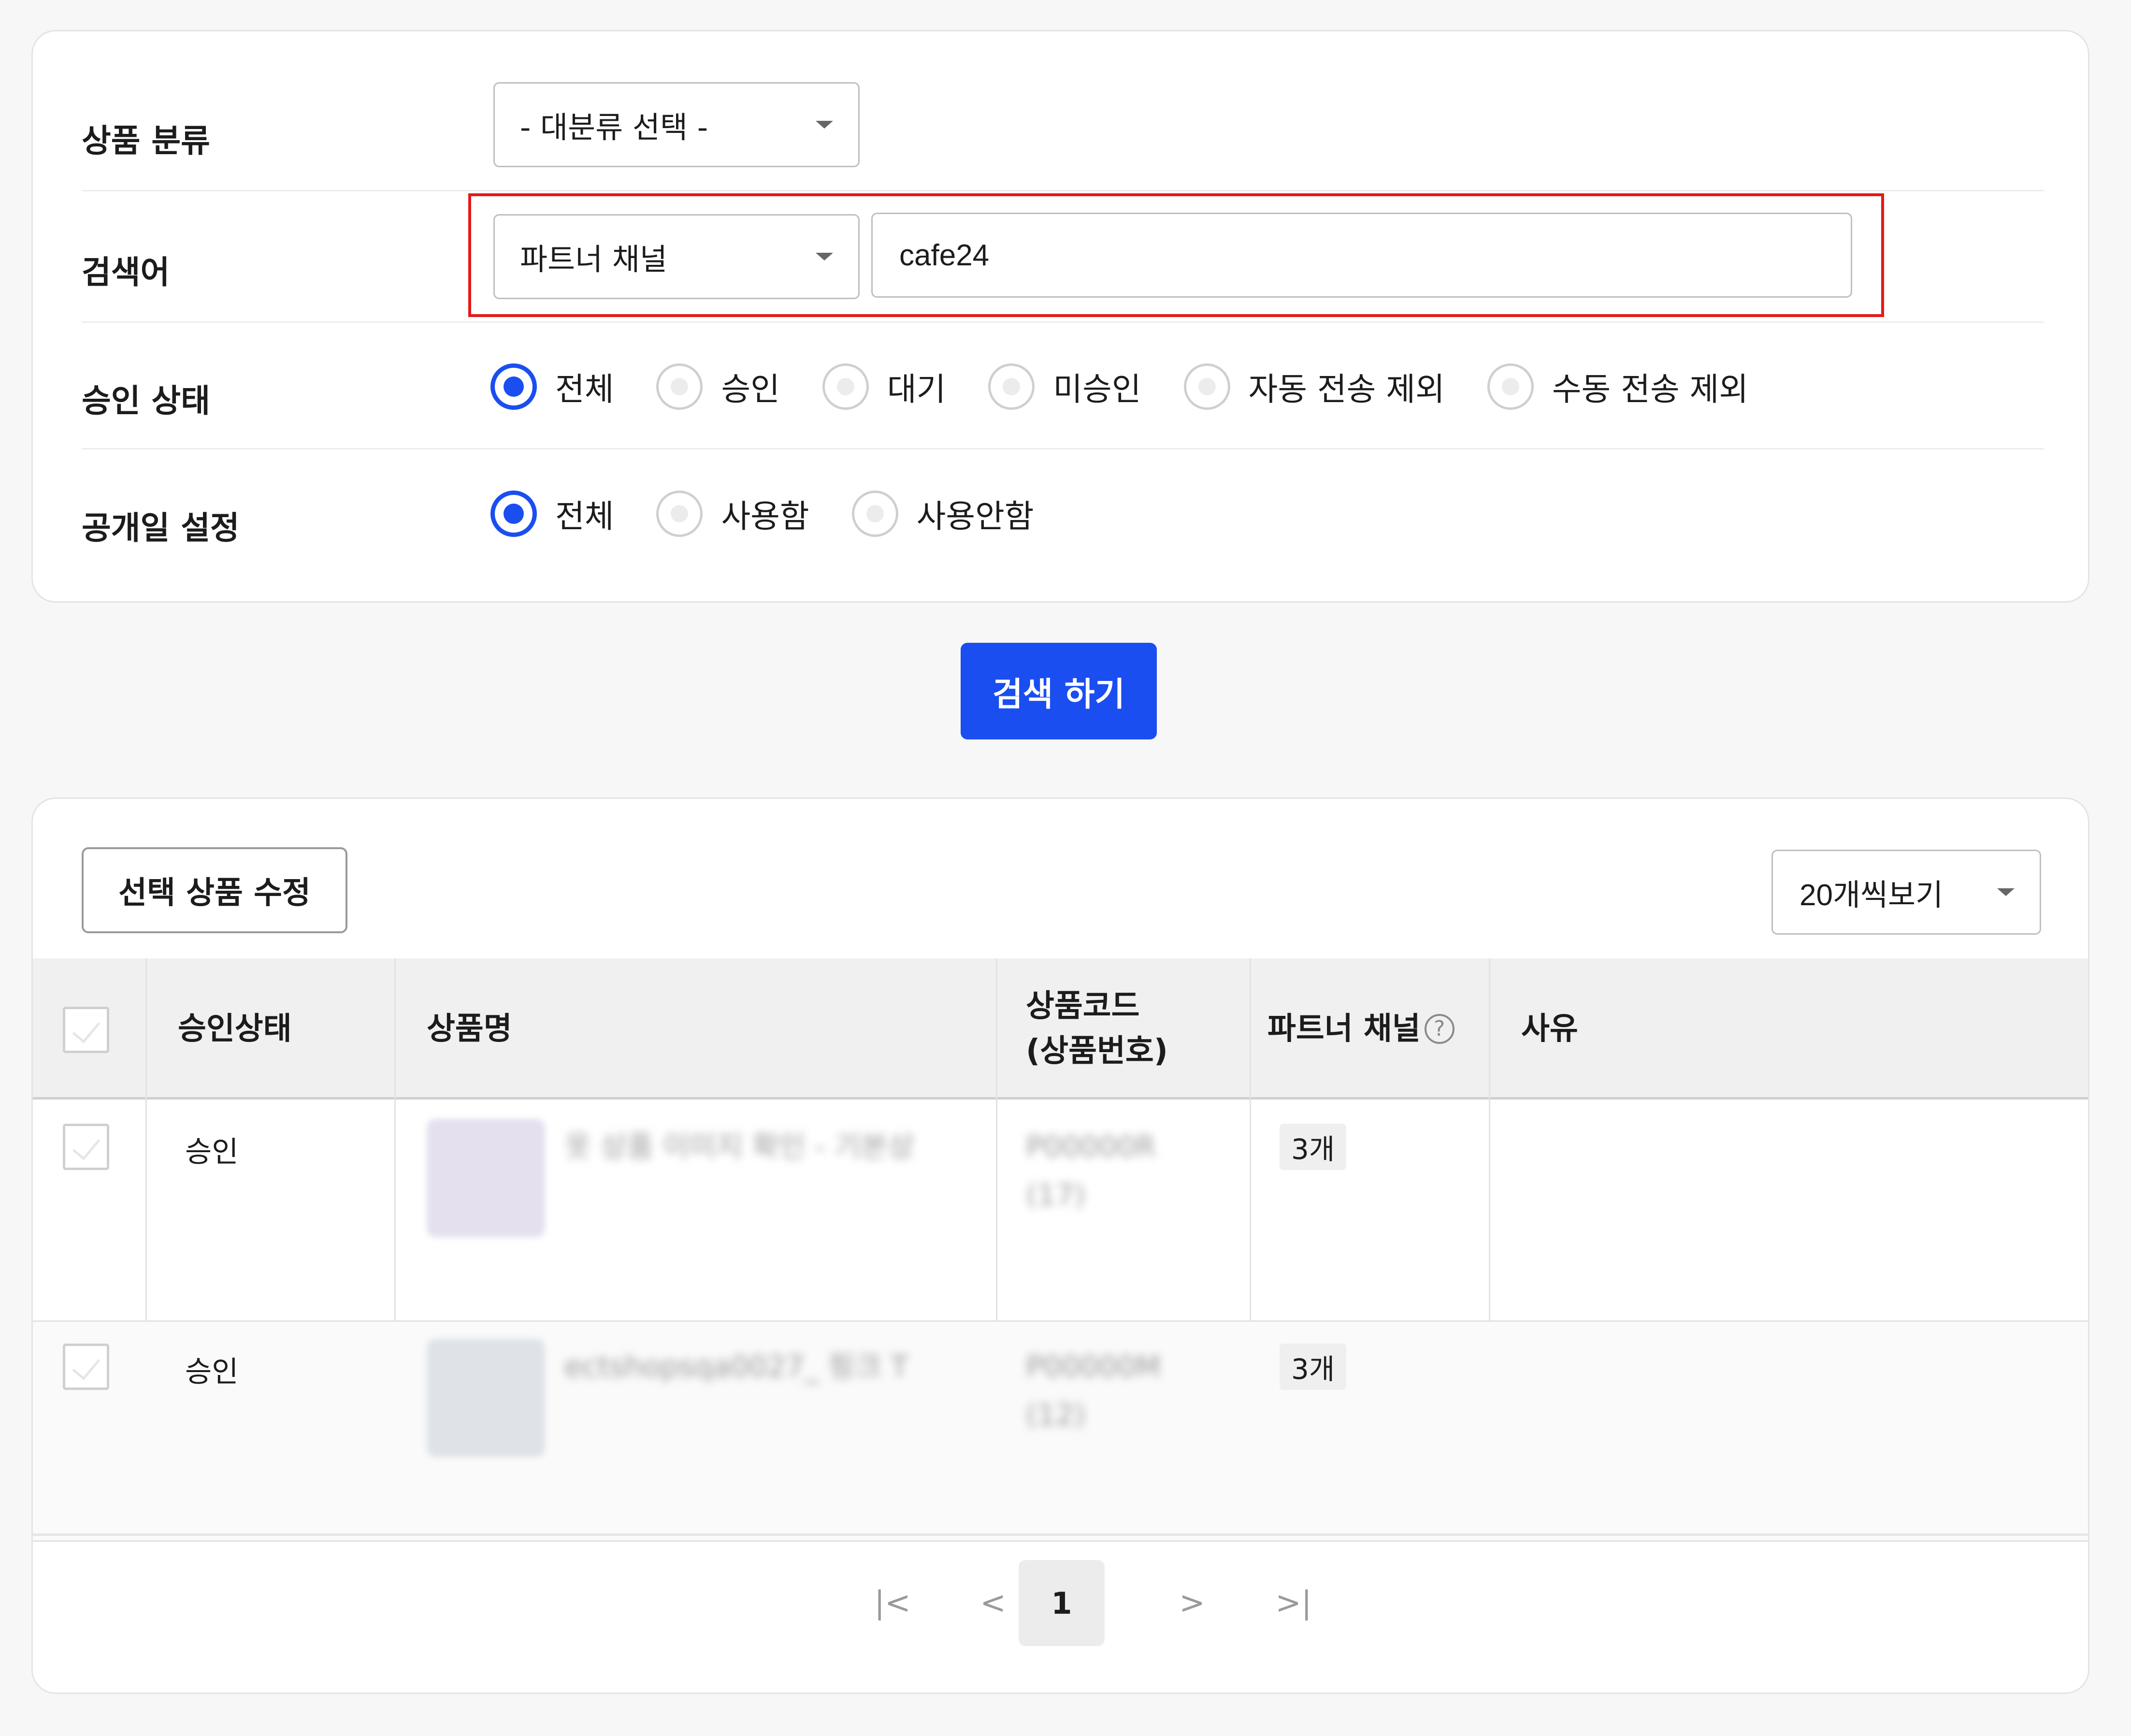  Describe the element at coordinates (1439, 1029) in the screenshot. I see `help-icon: ?` at that location.